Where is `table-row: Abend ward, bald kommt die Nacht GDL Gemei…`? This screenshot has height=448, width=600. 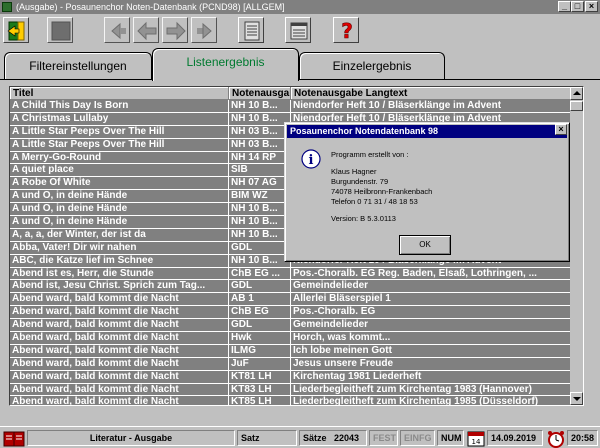
table-row: Abend ward, bald kommt die Nacht GDL Gemei… is located at coordinates (291, 326).